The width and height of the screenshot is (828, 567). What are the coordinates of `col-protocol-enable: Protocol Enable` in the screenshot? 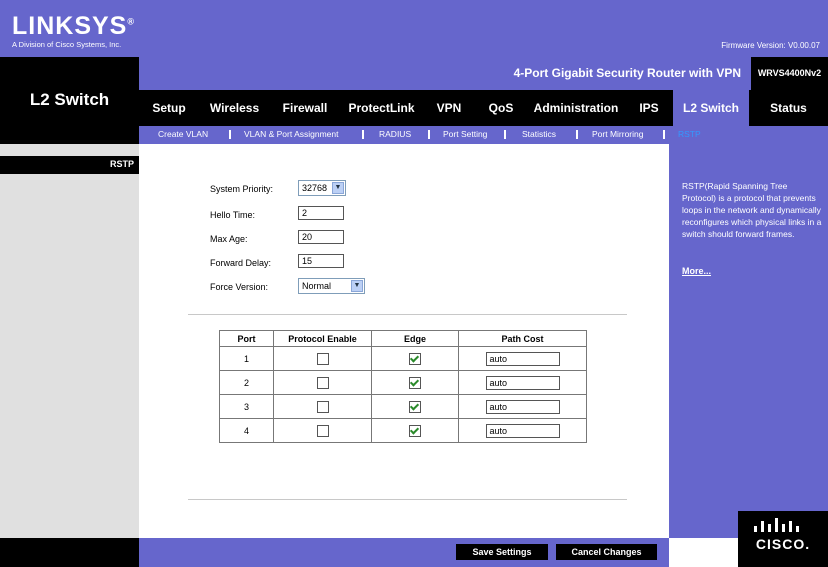 It's located at (322, 338).